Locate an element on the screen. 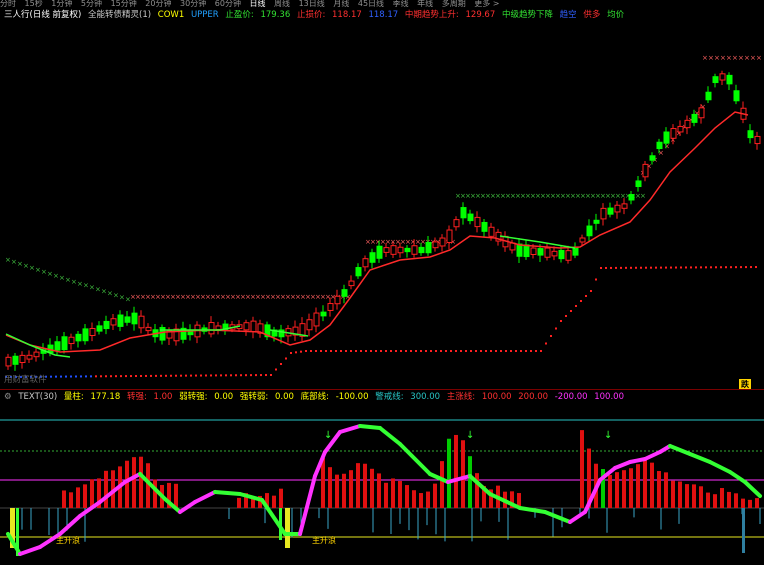 This screenshot has height=565, width=764. t1-label: 转强: is located at coordinates (136, 397).